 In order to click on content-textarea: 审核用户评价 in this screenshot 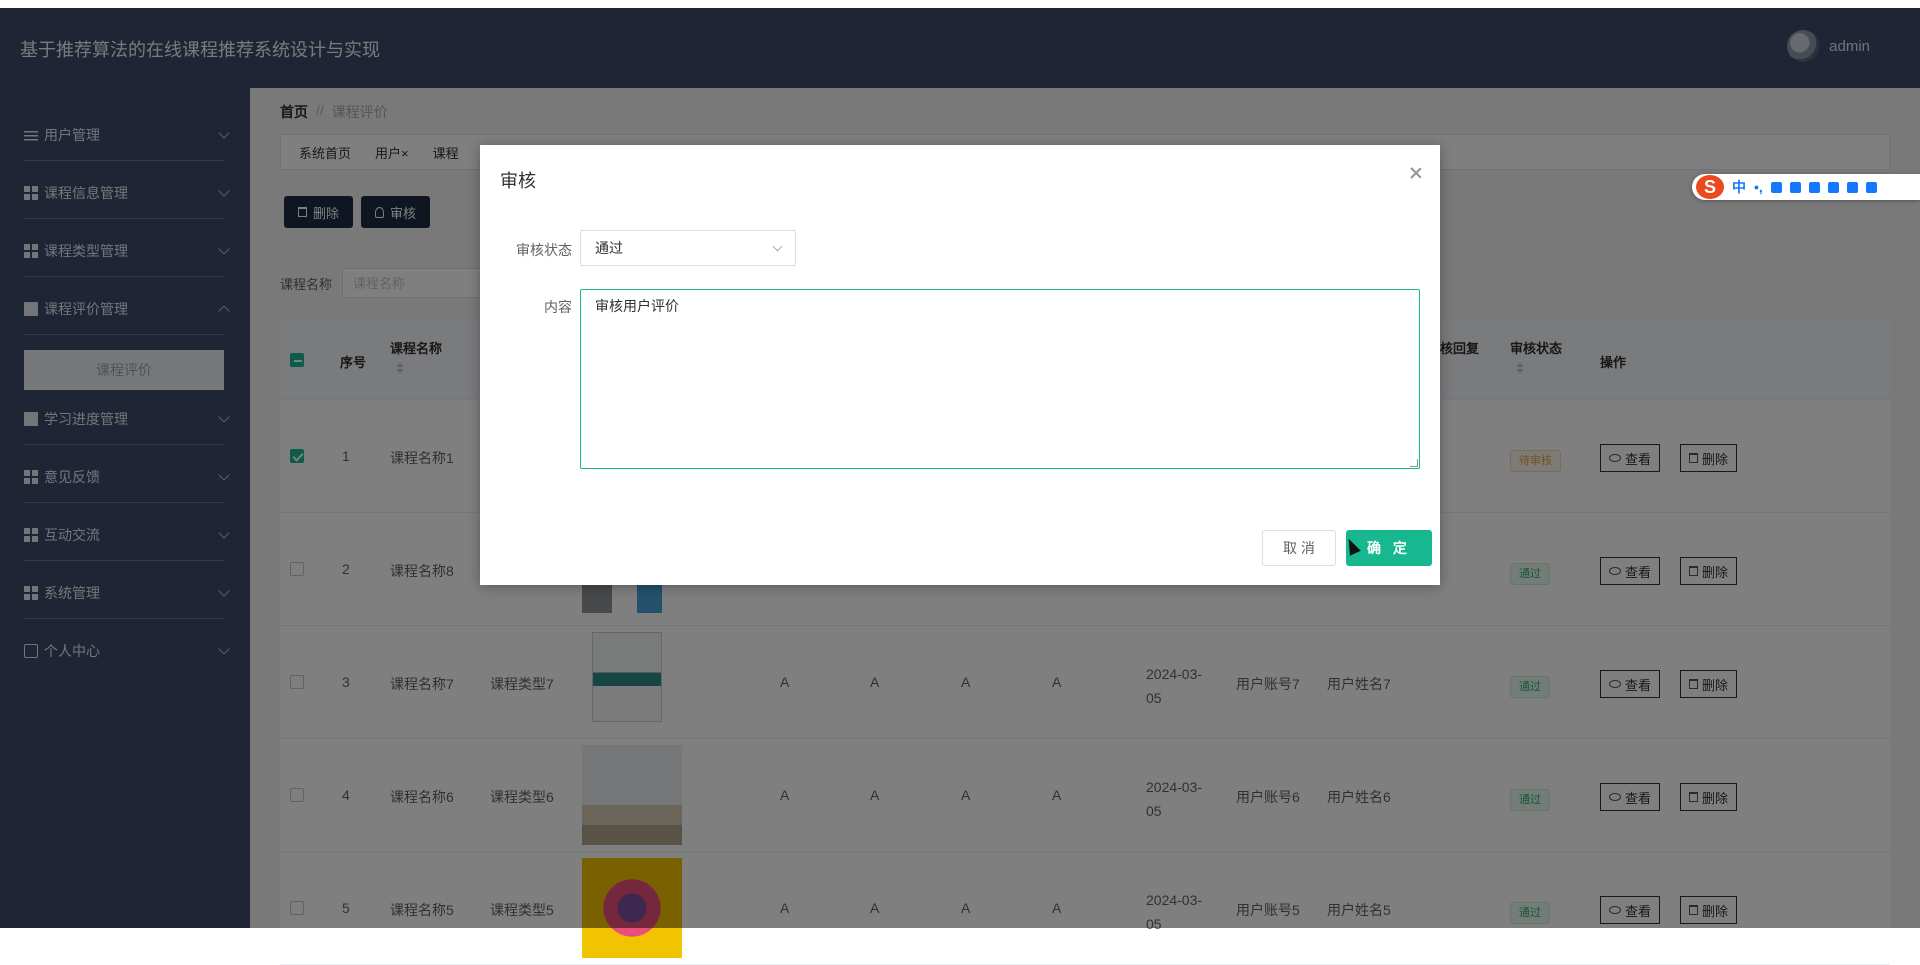, I will do `click(1000, 379)`.